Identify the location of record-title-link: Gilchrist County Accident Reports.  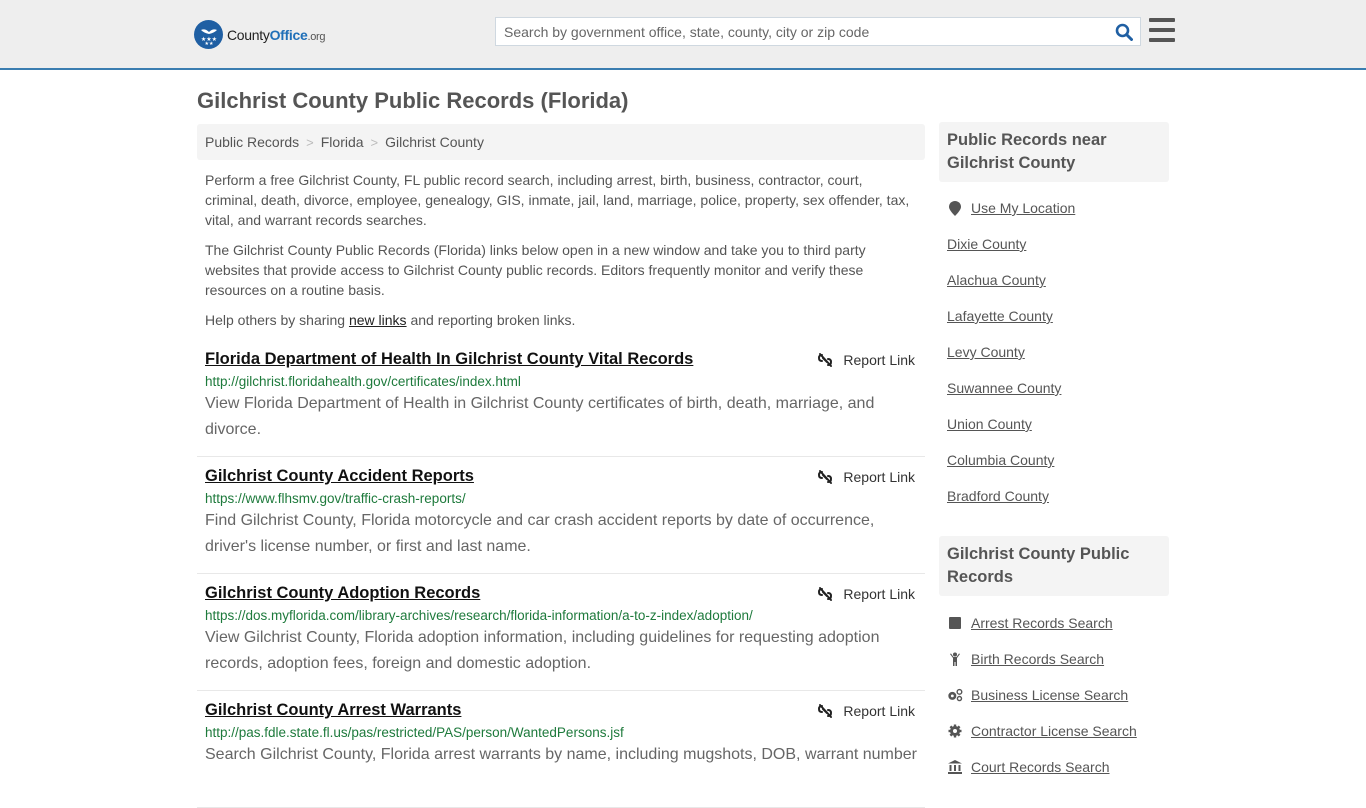
(339, 476).